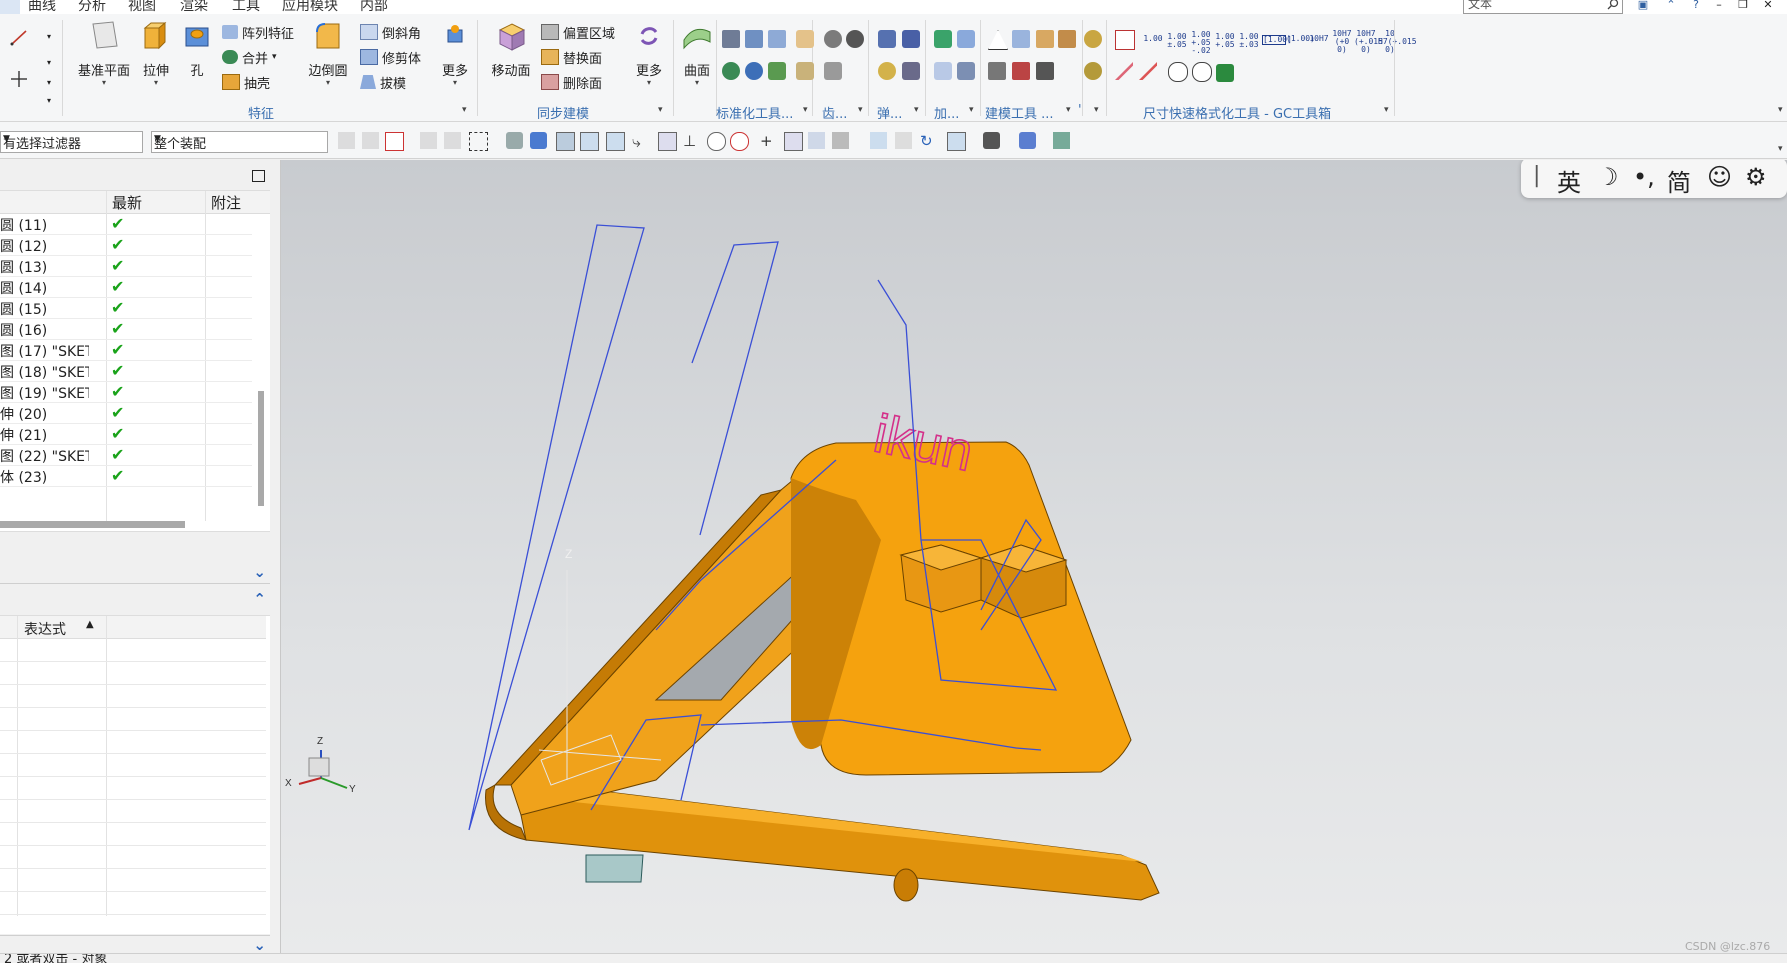 This screenshot has width=1787, height=963. Describe the element at coordinates (991, 140) in the screenshot. I see `render-style-icon` at that location.